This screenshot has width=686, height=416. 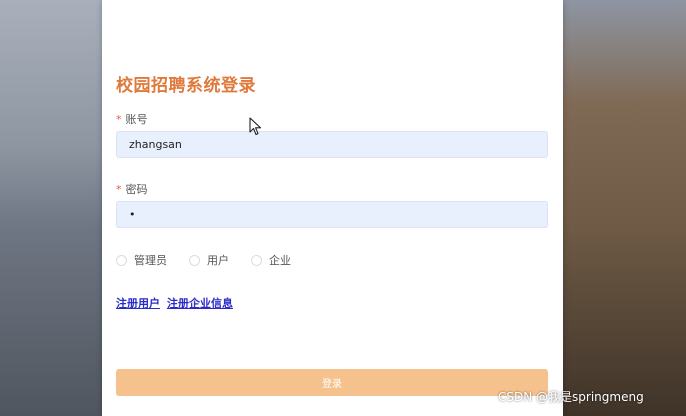 I want to click on account-label-text: 账号, so click(x=136, y=119).